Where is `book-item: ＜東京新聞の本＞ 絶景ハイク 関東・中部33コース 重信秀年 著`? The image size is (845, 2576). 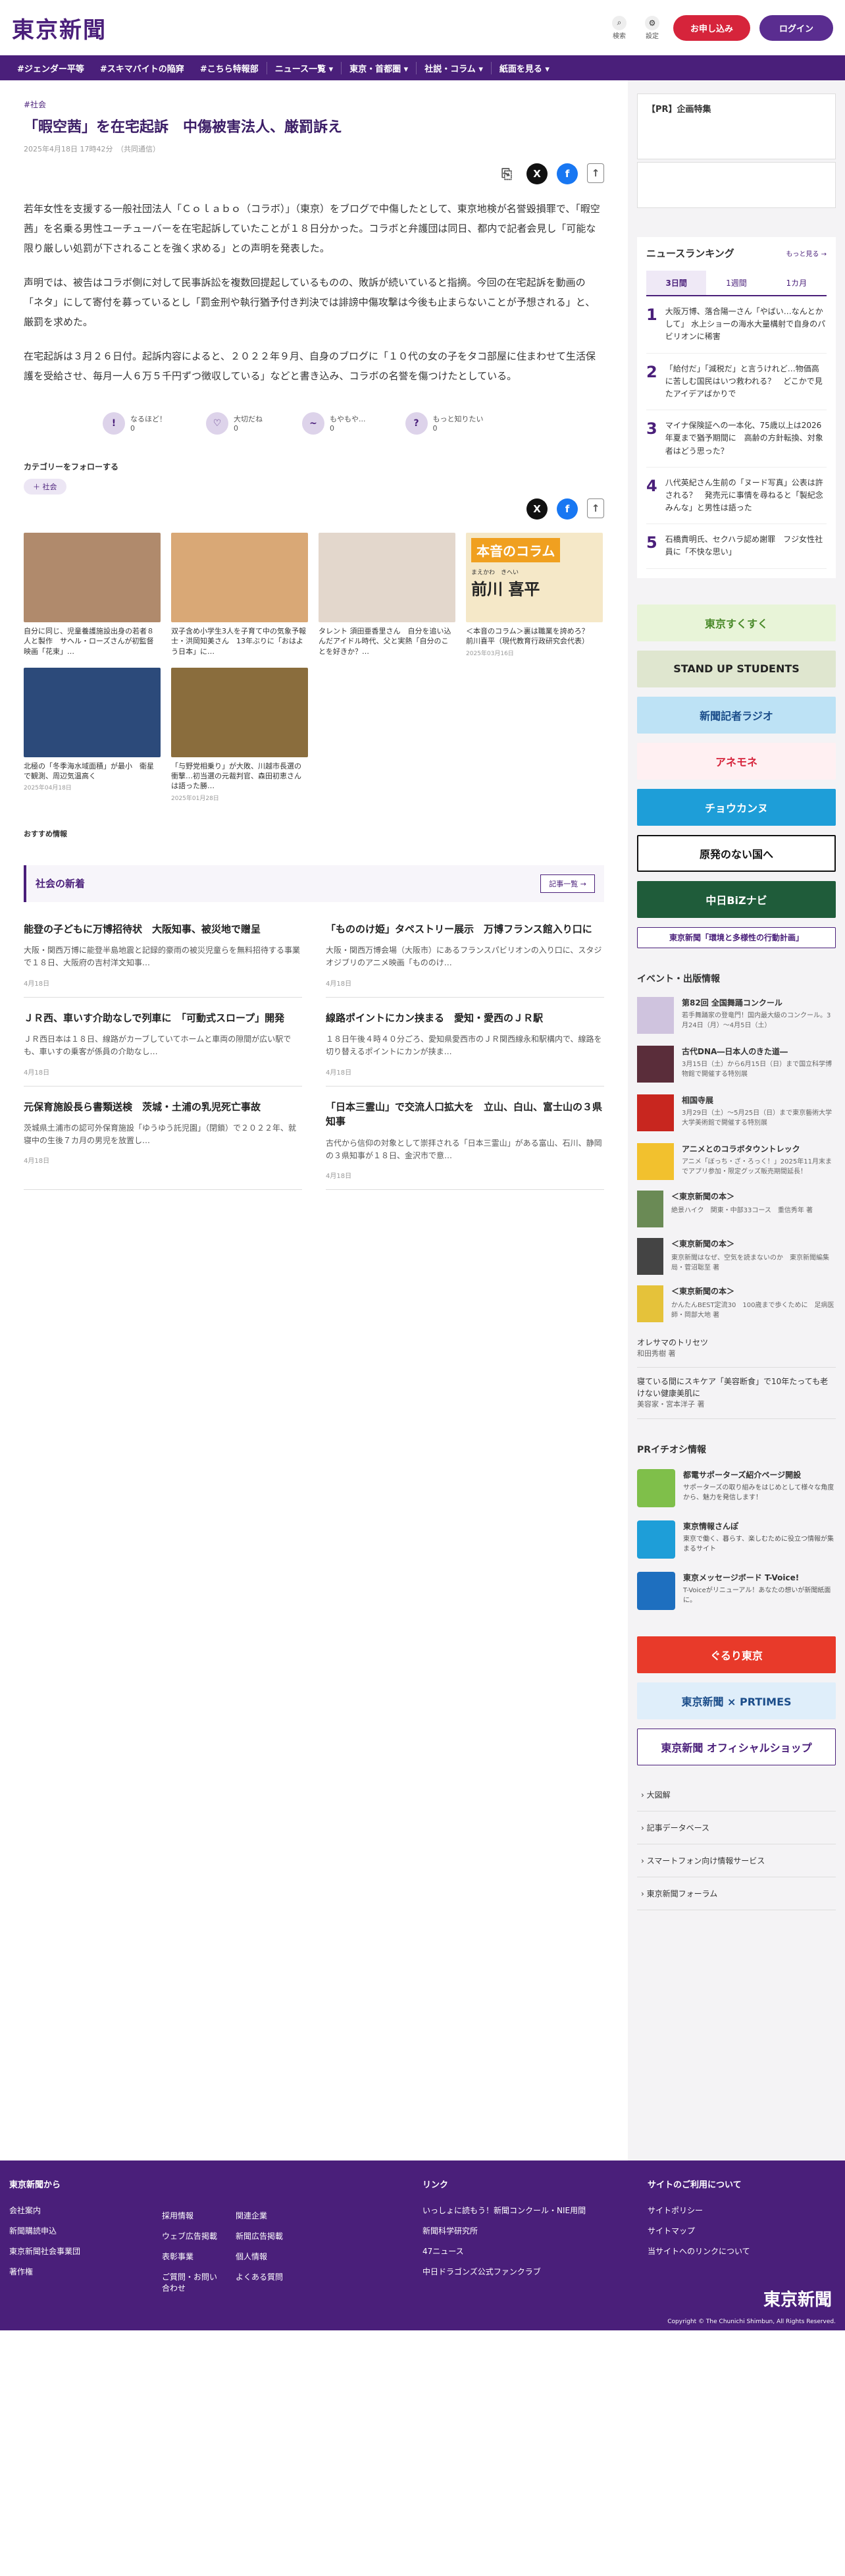 book-item: ＜東京新聞の本＞ 絶景ハイク 関東・中部33コース 重信秀年 著 is located at coordinates (737, 1208).